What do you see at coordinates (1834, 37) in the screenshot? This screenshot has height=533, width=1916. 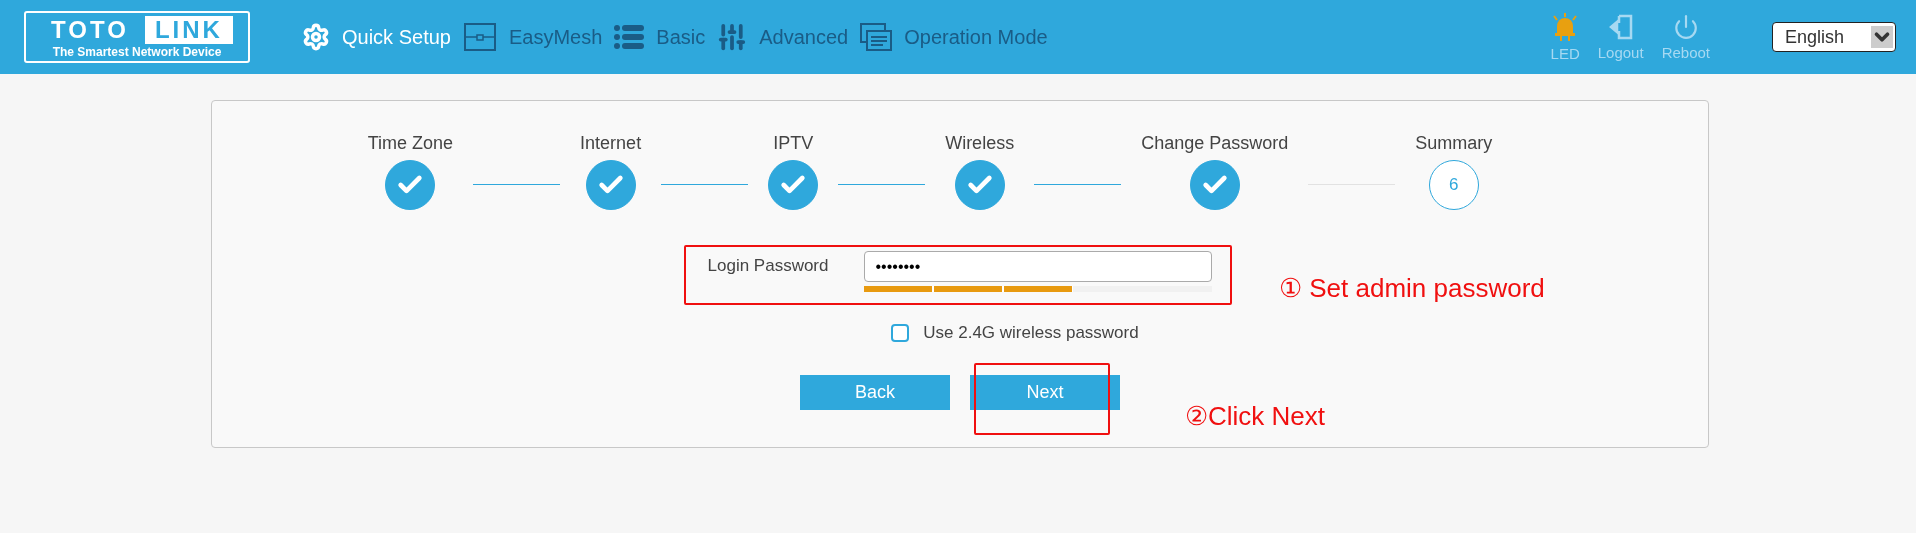 I see `language-select: English` at bounding box center [1834, 37].